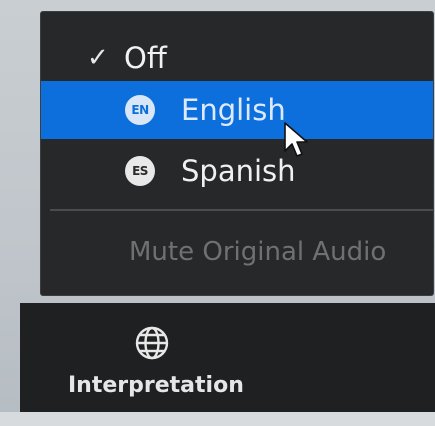 Image resolution: width=435 pixels, height=426 pixels. What do you see at coordinates (140, 110) in the screenshot?
I see `english-badge-icon: EN` at bounding box center [140, 110].